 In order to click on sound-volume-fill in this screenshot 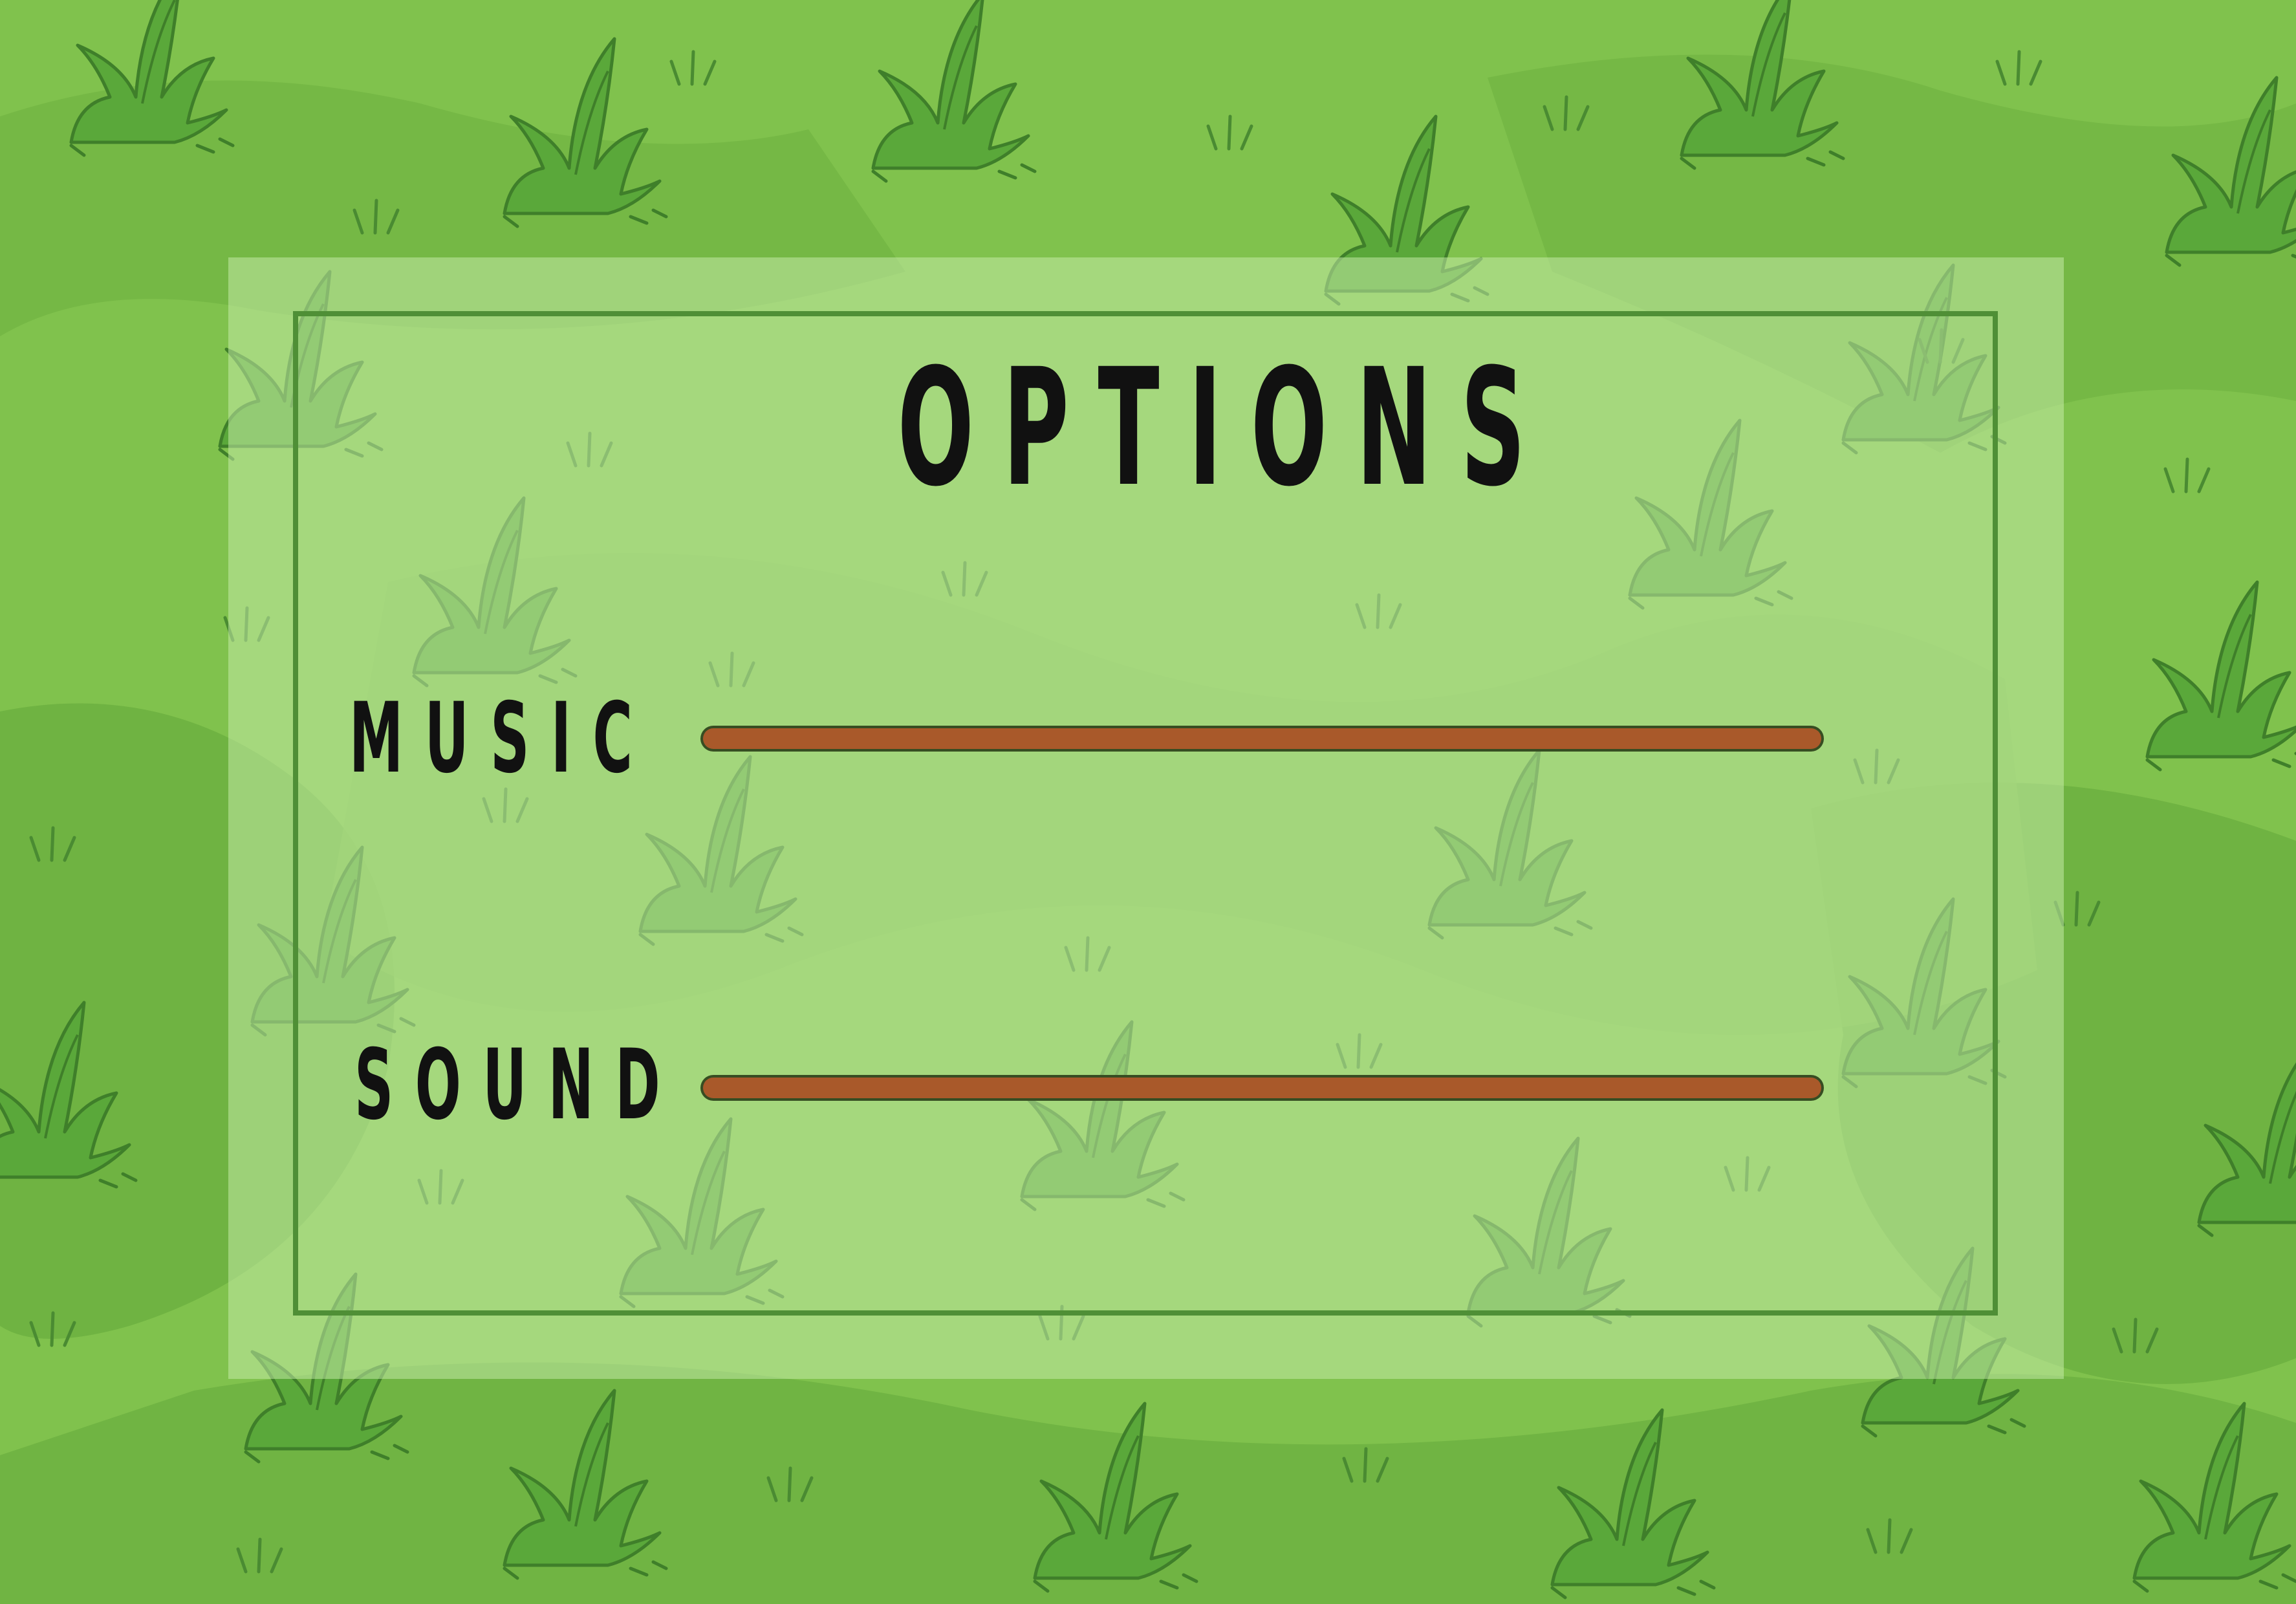, I will do `click(1262, 1088)`.